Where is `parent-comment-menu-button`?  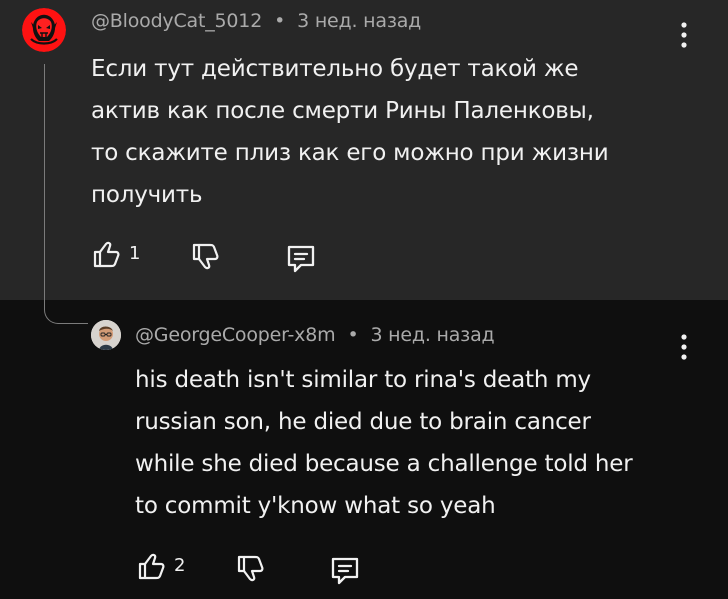 parent-comment-menu-button is located at coordinates (684, 35).